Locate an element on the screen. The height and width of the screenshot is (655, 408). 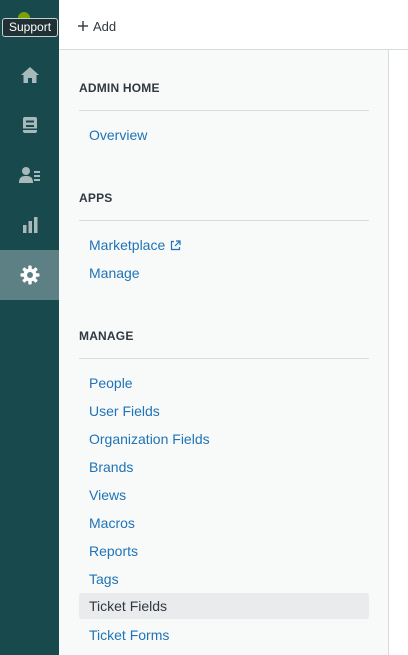
nav-item-label: Marketplace is located at coordinates (127, 245).